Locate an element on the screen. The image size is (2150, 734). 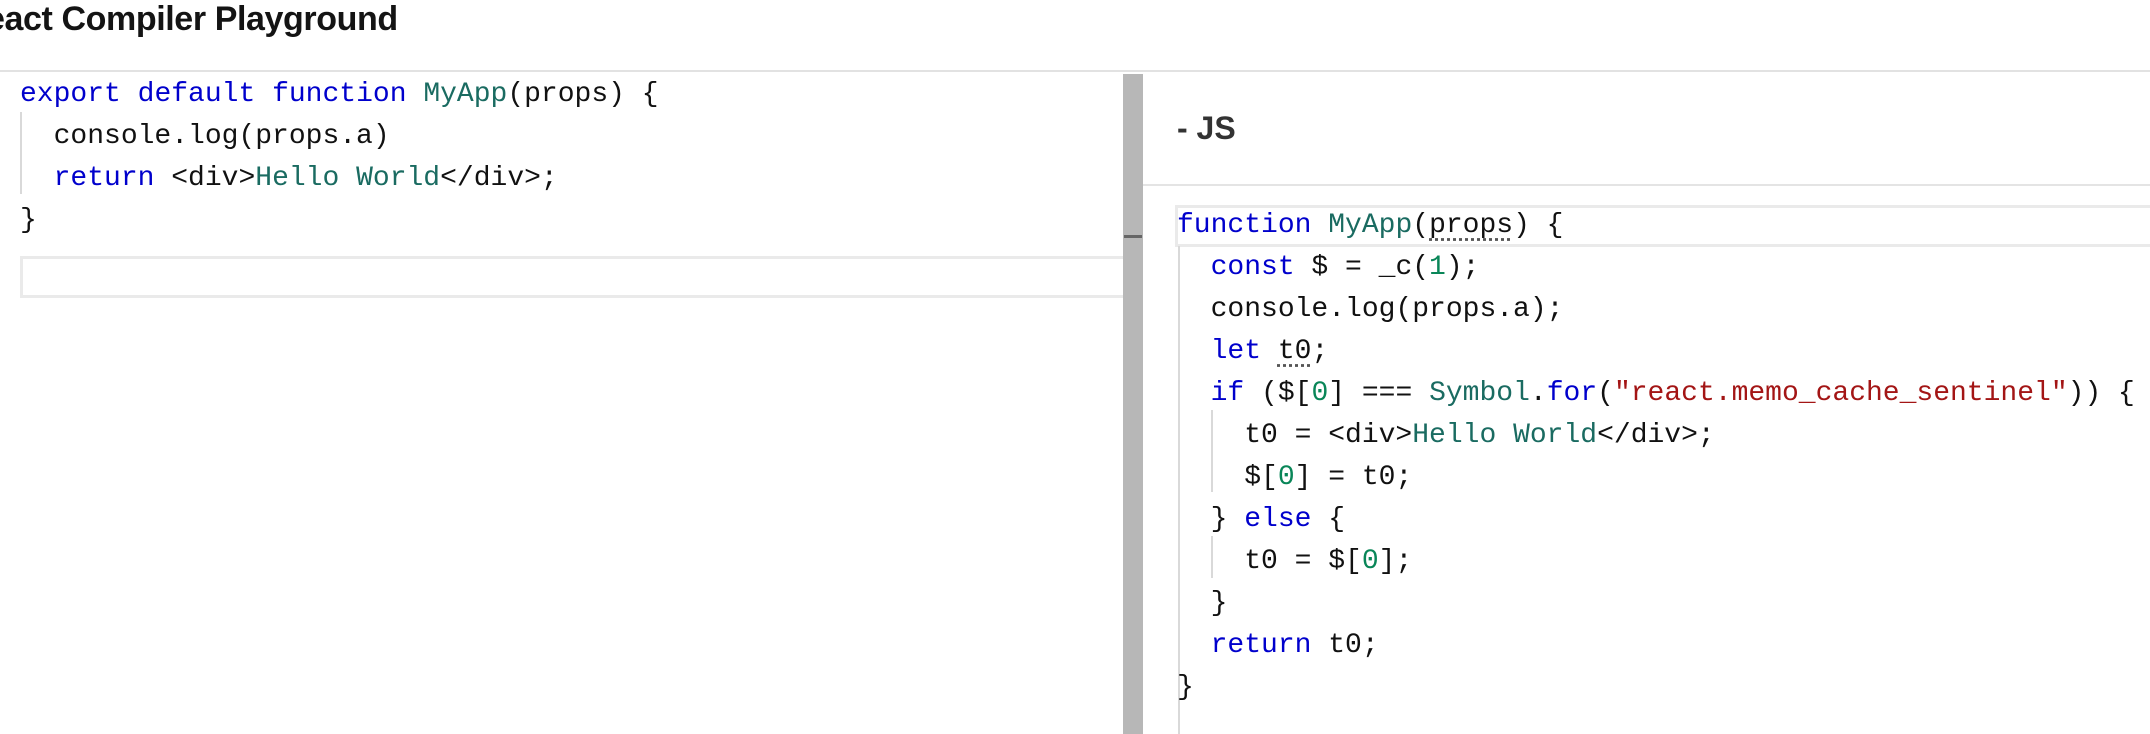
tab-js: - JS is located at coordinates (1206, 128).